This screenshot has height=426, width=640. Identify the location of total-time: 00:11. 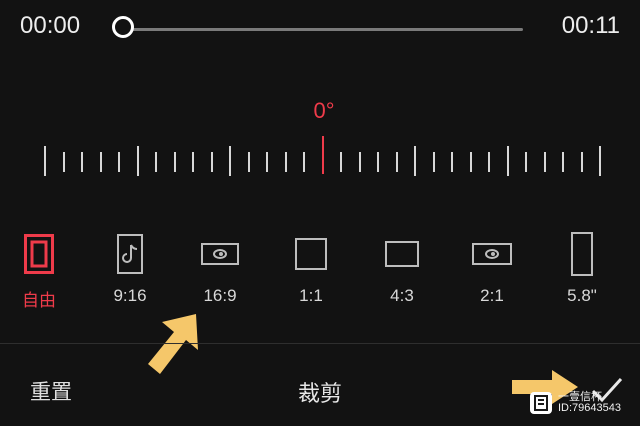
(590, 25).